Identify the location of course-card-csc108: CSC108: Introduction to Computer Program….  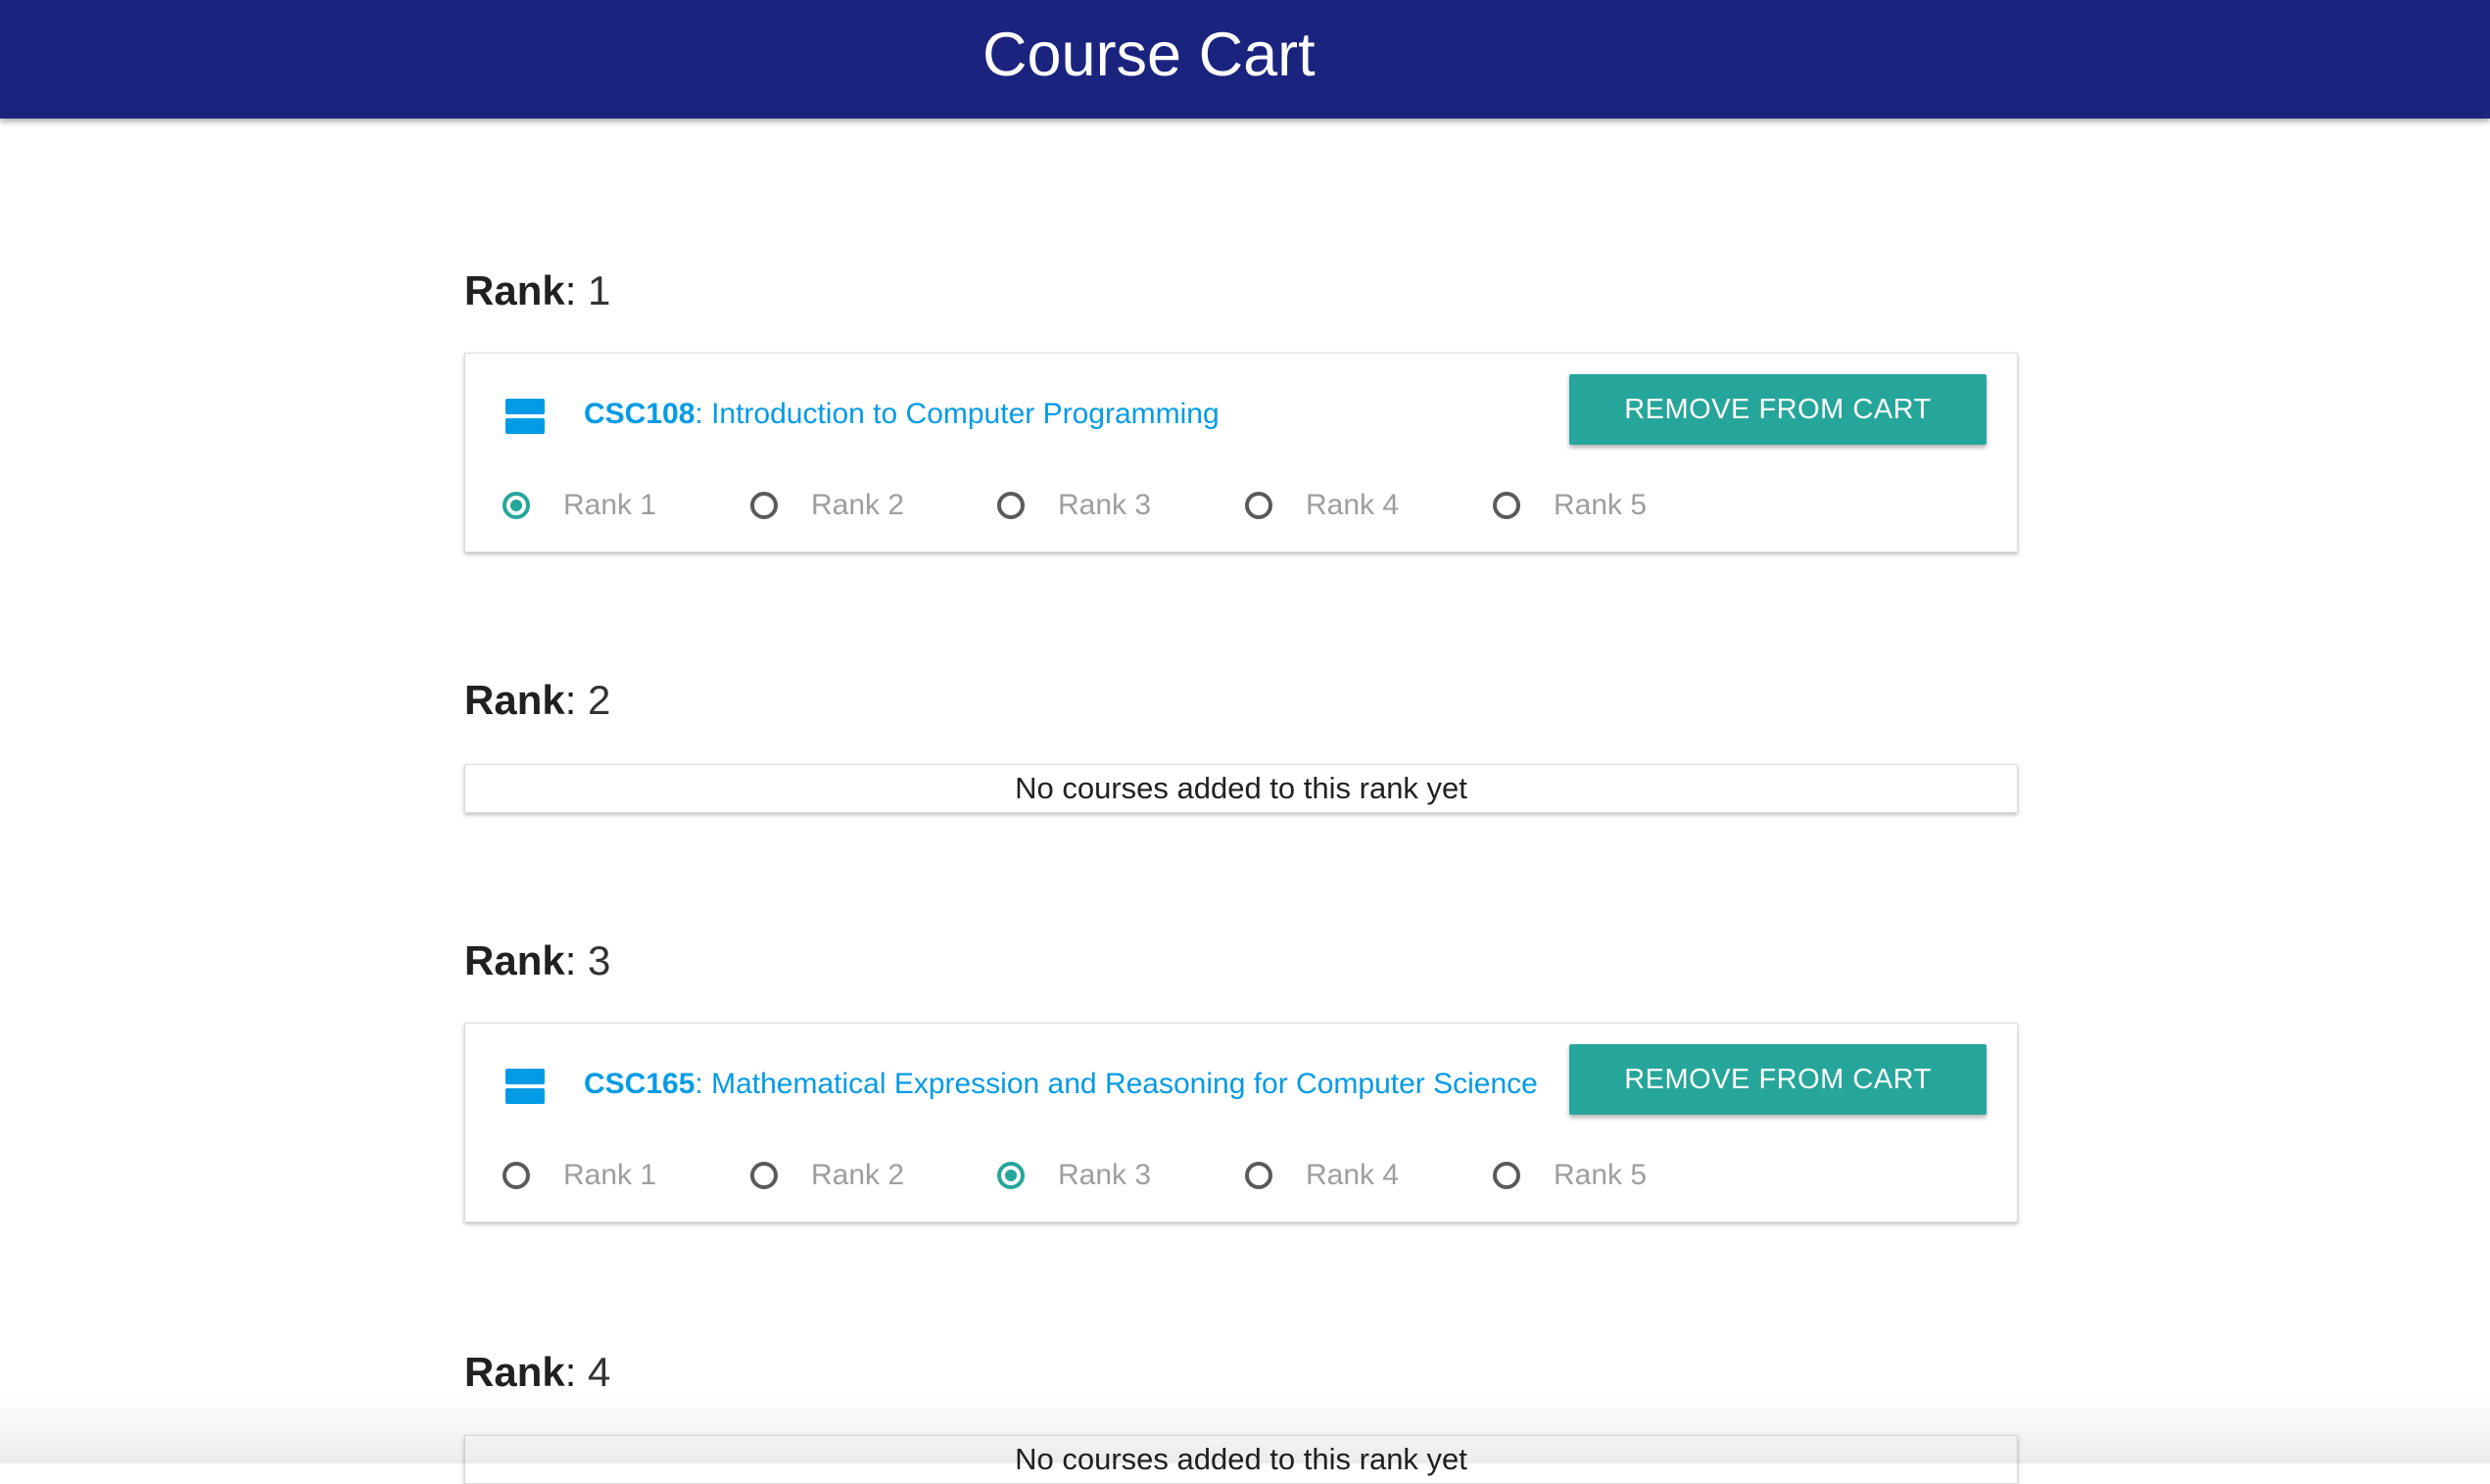
(1241, 452).